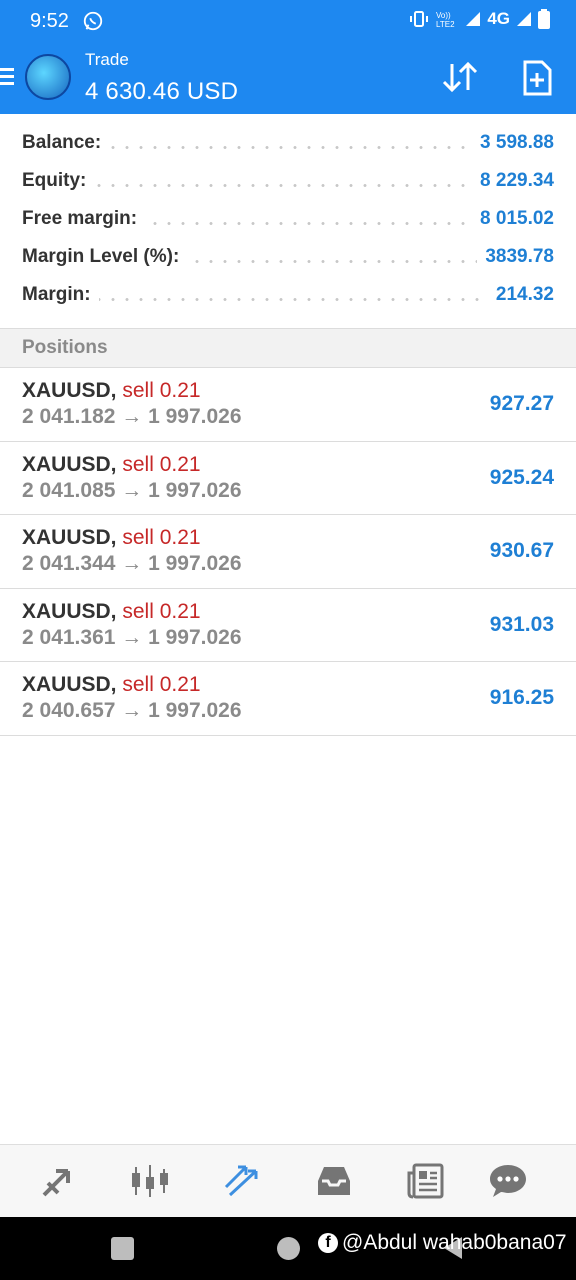 This screenshot has width=576, height=1280. Describe the element at coordinates (65, 347) in the screenshot. I see `section-title: Positions` at that location.